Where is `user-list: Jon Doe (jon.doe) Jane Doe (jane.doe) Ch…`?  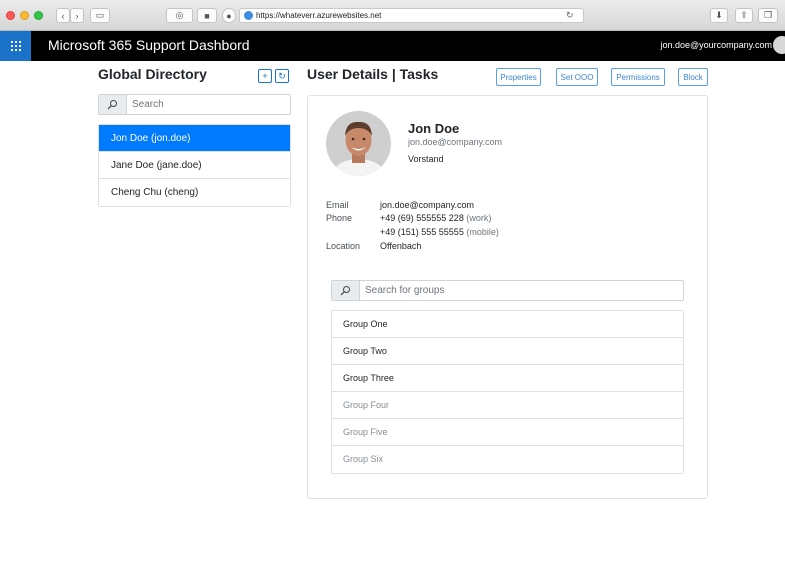
user-list: Jon Doe (jon.doe) Jane Doe (jane.doe) Ch… is located at coordinates (194, 165).